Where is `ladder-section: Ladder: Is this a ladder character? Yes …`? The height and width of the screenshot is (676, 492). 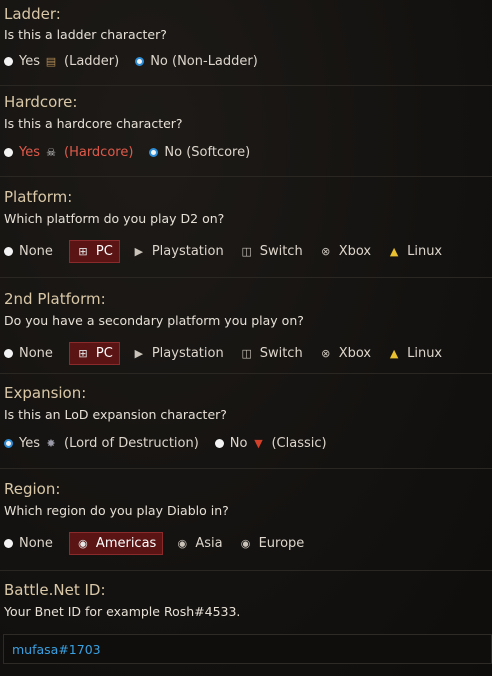 ladder-section: Ladder: Is this a ladder character? Yes … is located at coordinates (246, 43).